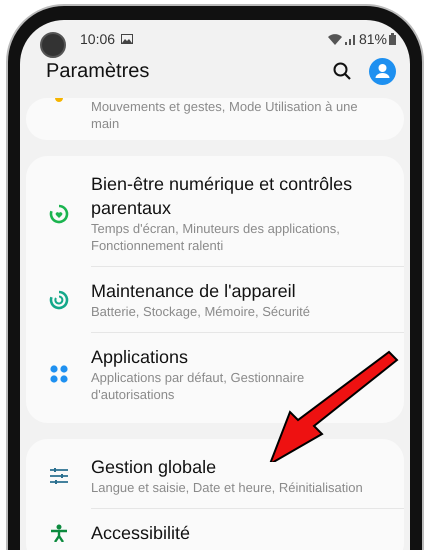 The width and height of the screenshot is (428, 550). What do you see at coordinates (59, 533) in the screenshot?
I see `person-icon` at bounding box center [59, 533].